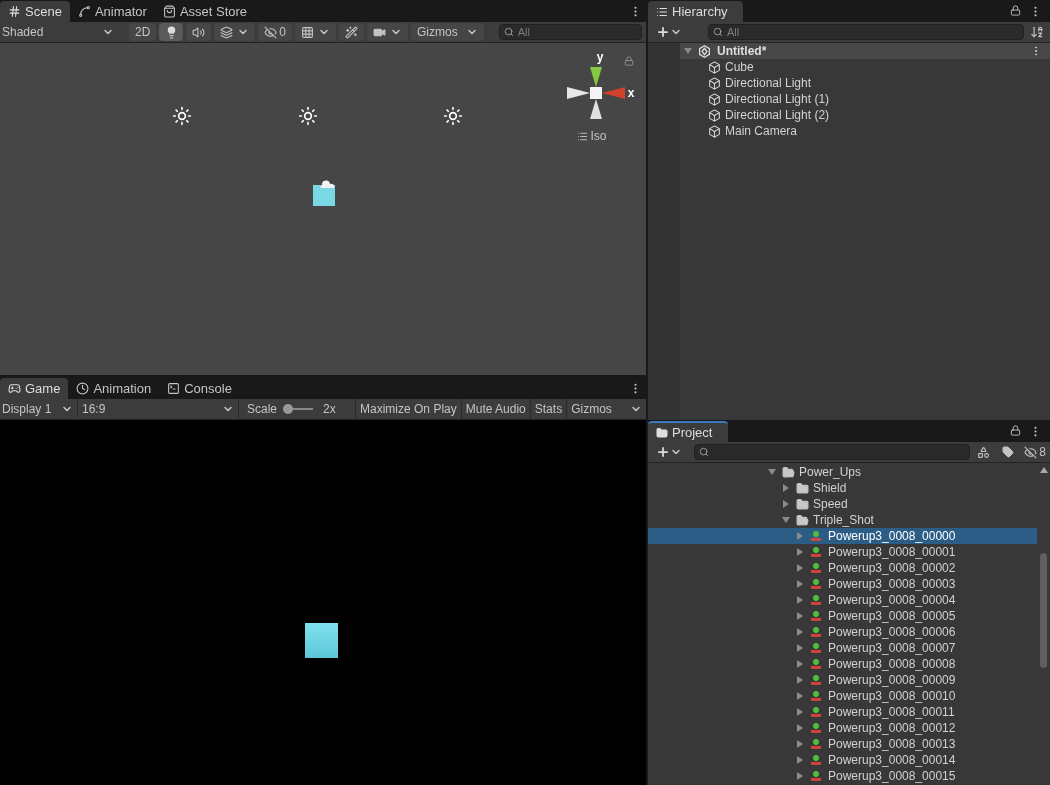 The height and width of the screenshot is (785, 1050). What do you see at coordinates (1043, 610) in the screenshot?
I see `scrollbar-thumb` at bounding box center [1043, 610].